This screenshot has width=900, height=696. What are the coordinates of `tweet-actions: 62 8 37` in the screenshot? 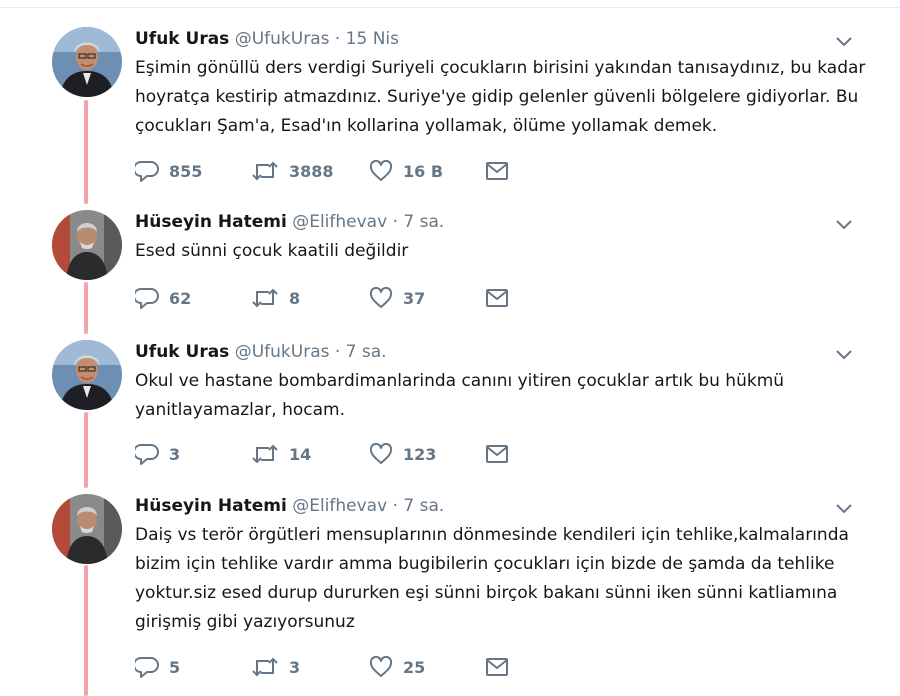 It's located at (335, 298).